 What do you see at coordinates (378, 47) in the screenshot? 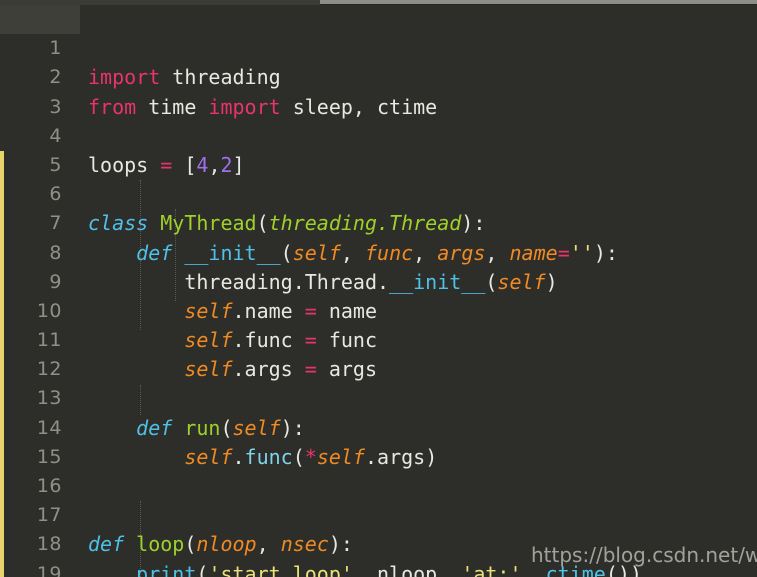
I see `code-line: 1 import threading` at bounding box center [378, 47].